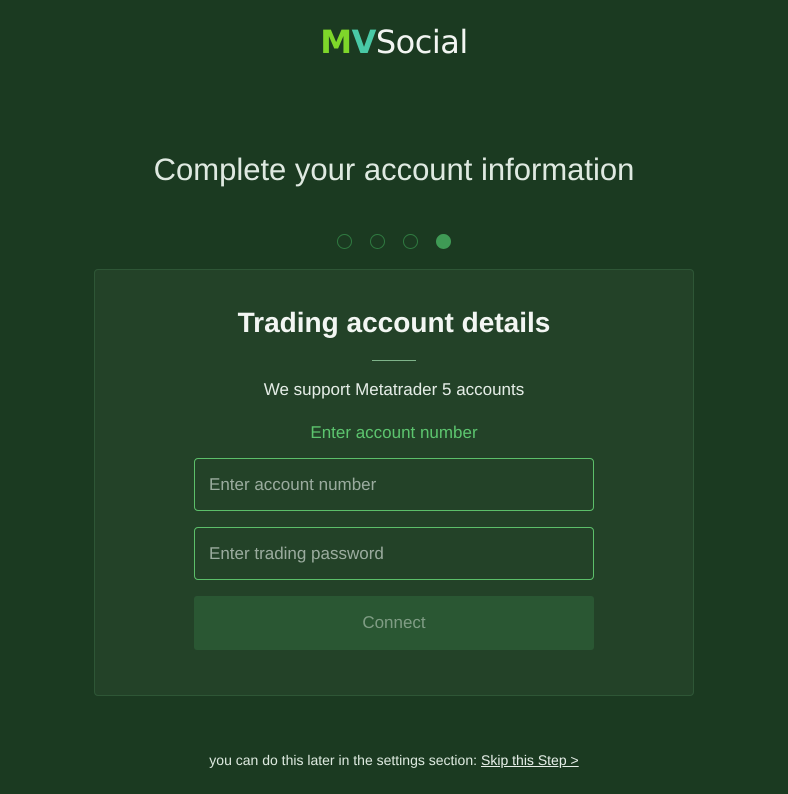 The height and width of the screenshot is (794, 788). I want to click on password-field: Enter trading password, so click(394, 553).